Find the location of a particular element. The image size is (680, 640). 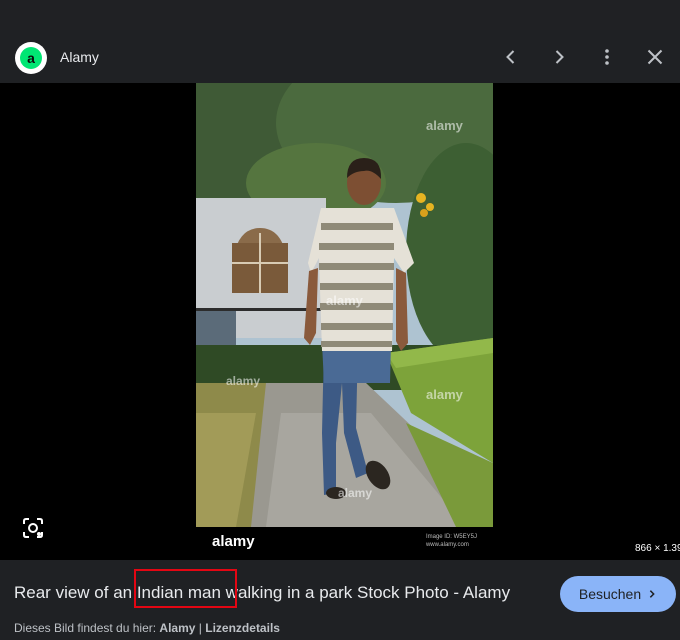

lens-search-button is located at coordinates (33, 528).